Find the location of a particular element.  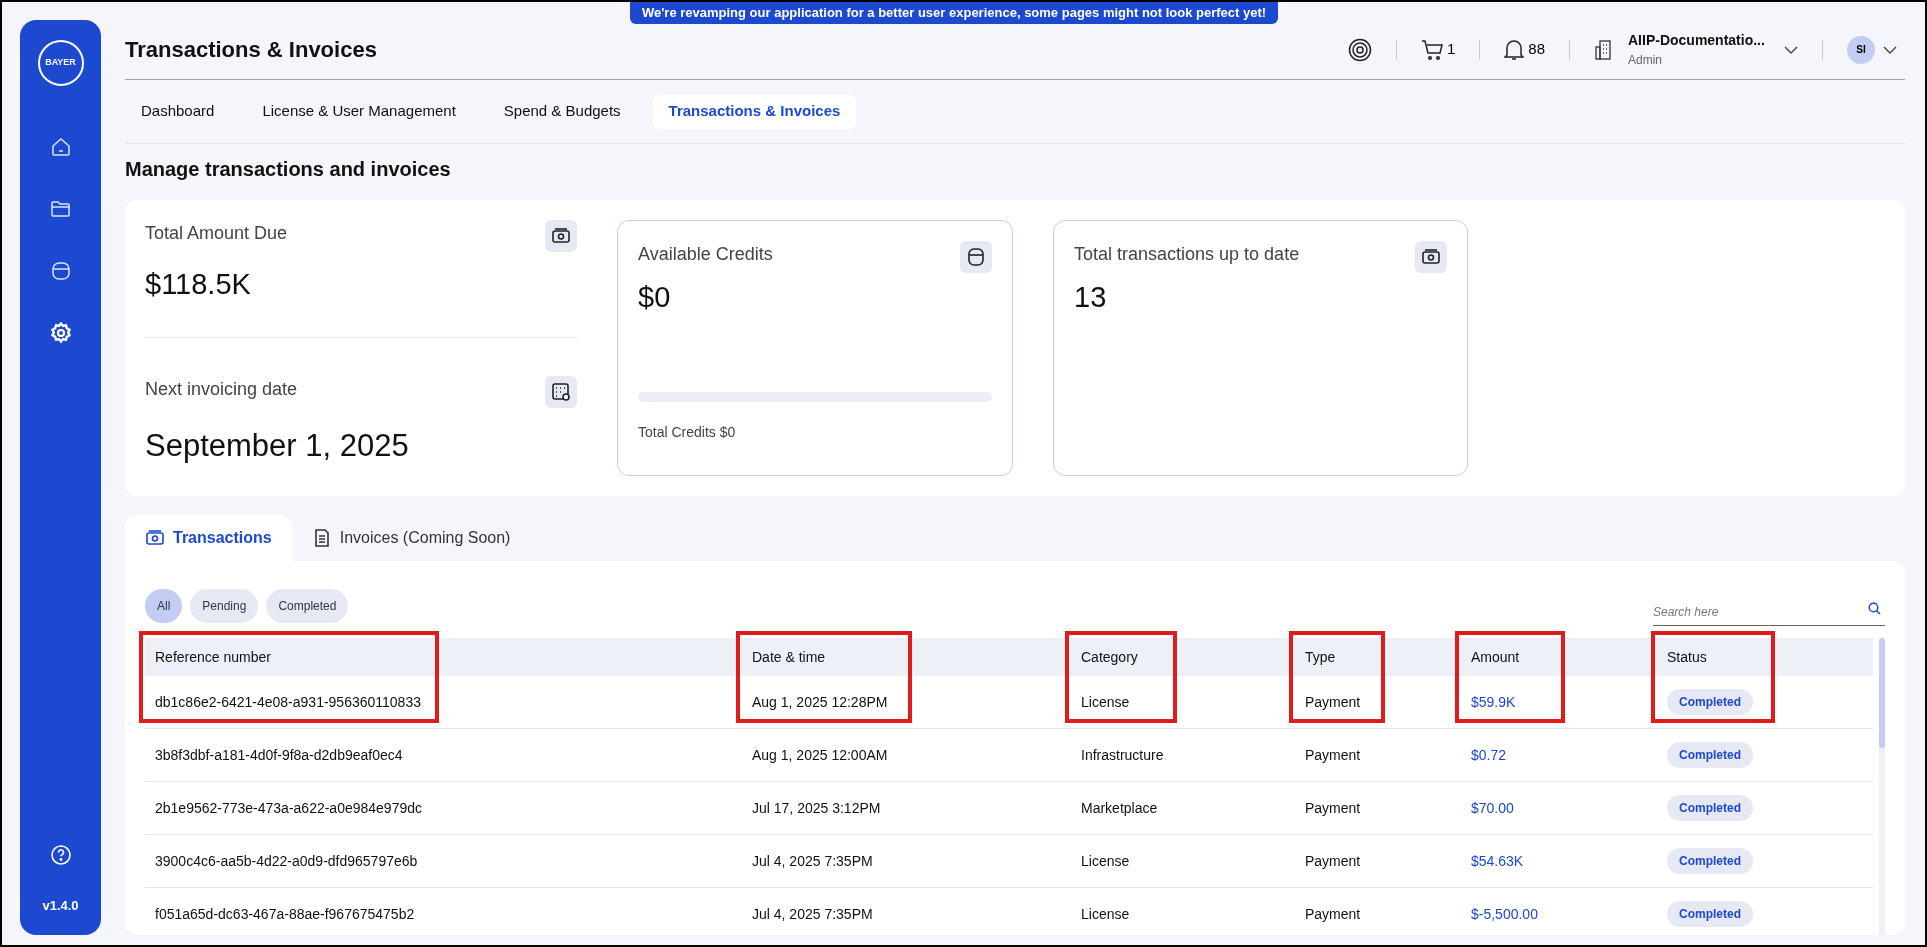

help-icon is located at coordinates (60, 854).